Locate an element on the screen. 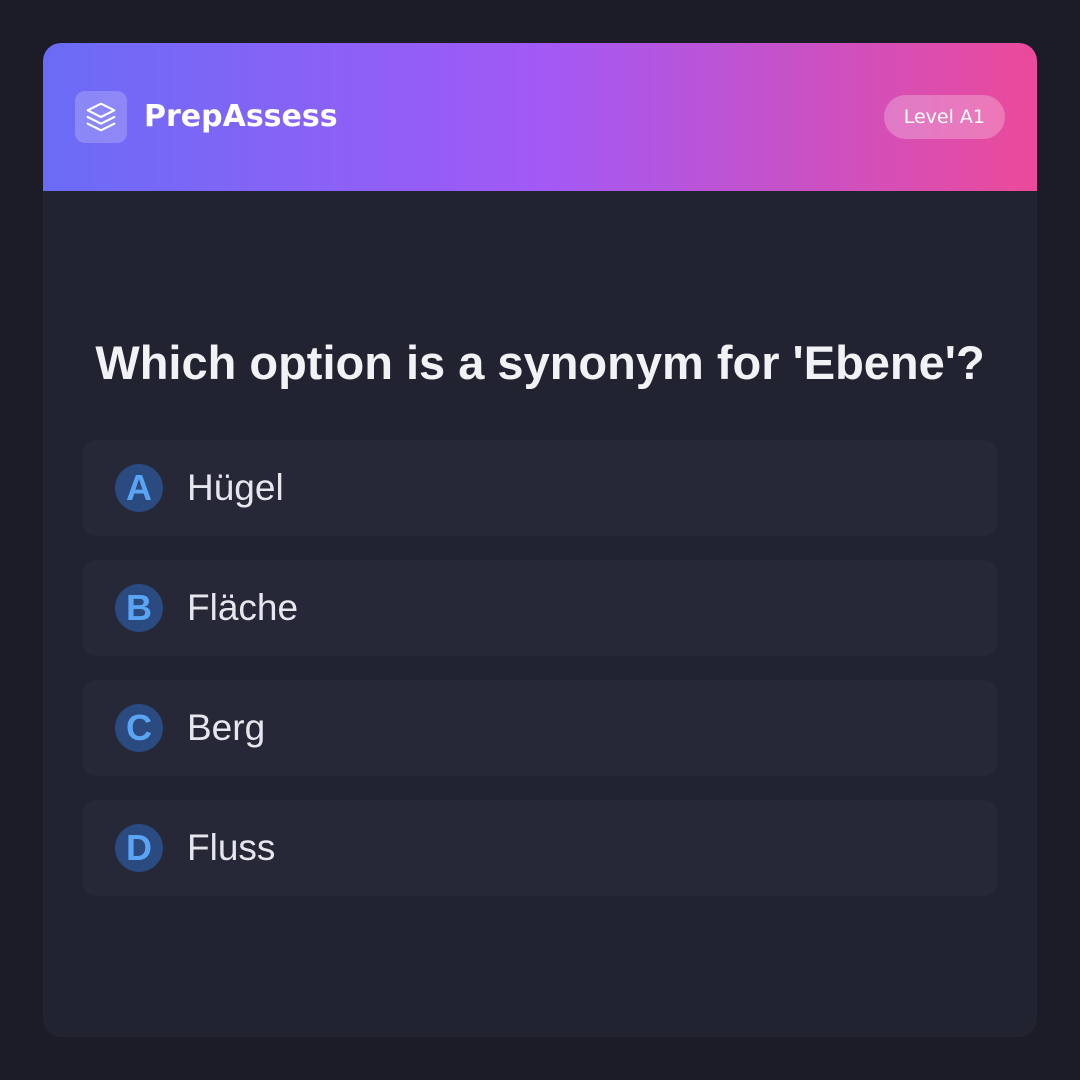  option-label: Hügel is located at coordinates (235, 487).